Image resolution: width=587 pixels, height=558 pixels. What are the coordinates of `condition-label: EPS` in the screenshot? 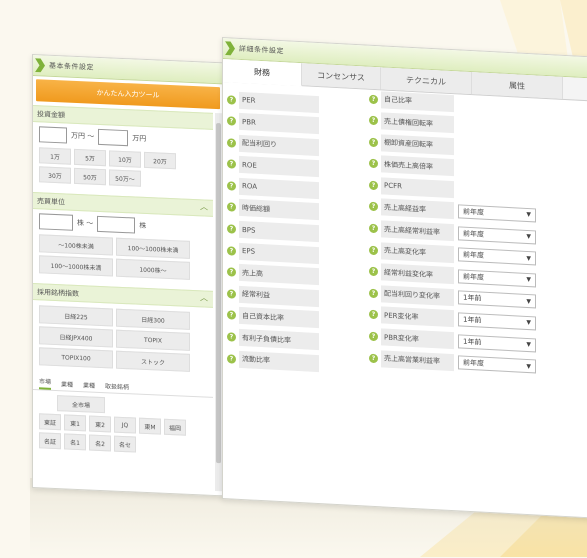 It's located at (279, 253).